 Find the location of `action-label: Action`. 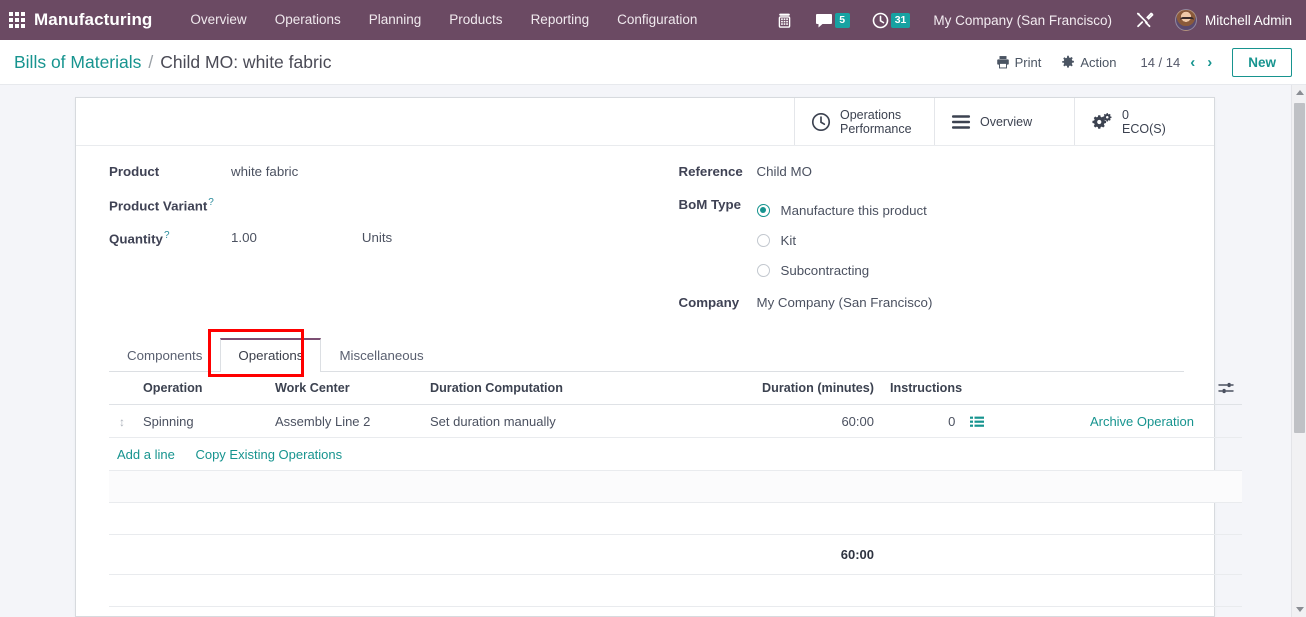

action-label: Action is located at coordinates (1098, 62).